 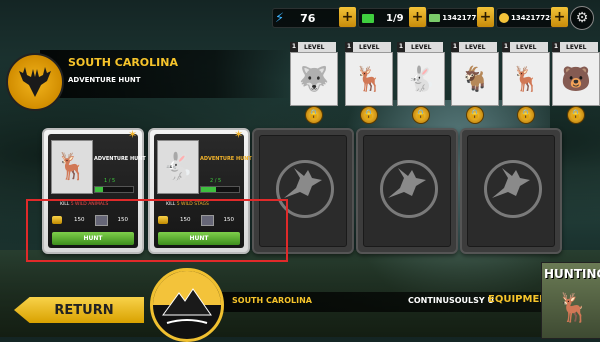 I want to click on location-subtitle: ADVENTURE HUNT, so click(x=104, y=80).